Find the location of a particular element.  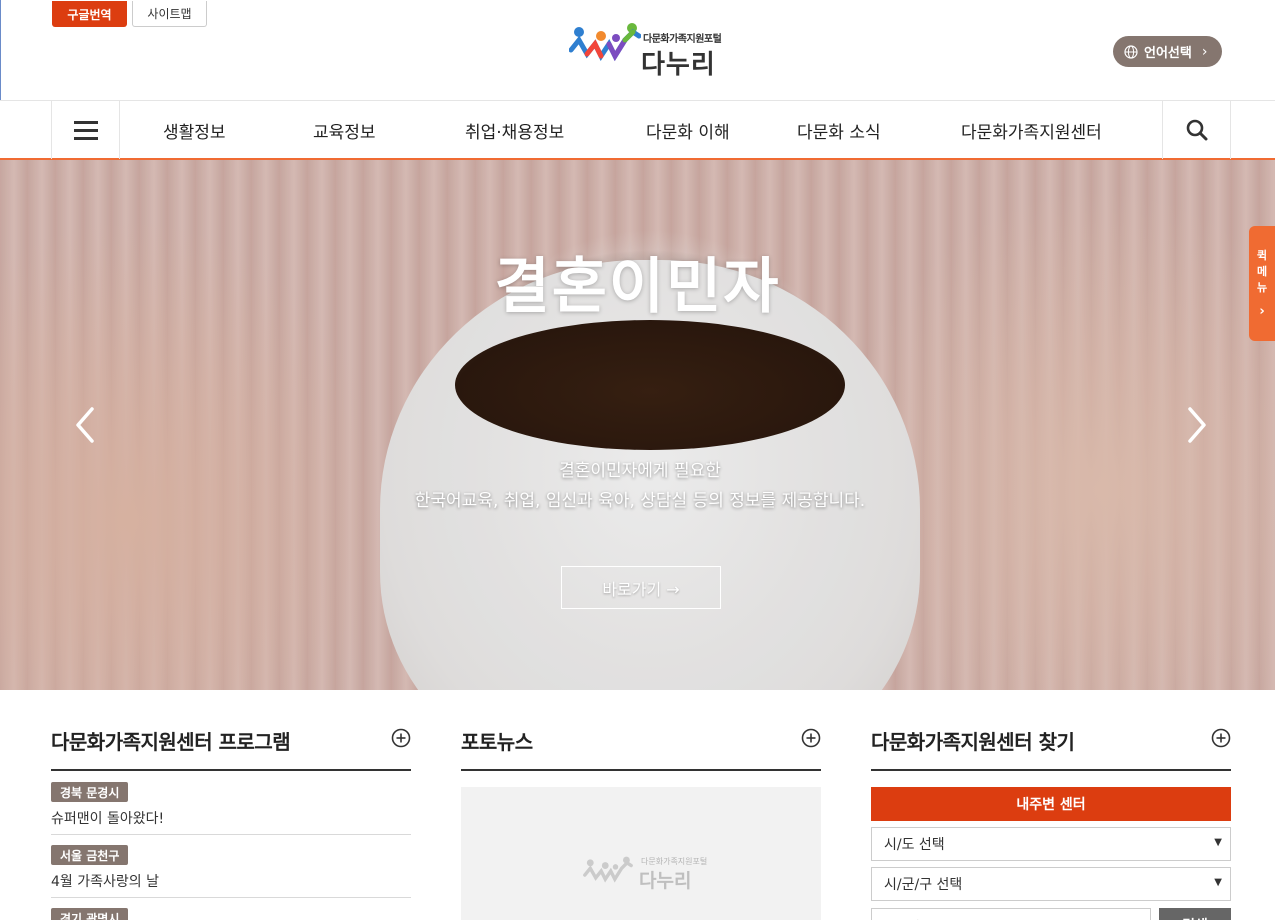

list-item: 경기 광명시 is located at coordinates (231, 909).